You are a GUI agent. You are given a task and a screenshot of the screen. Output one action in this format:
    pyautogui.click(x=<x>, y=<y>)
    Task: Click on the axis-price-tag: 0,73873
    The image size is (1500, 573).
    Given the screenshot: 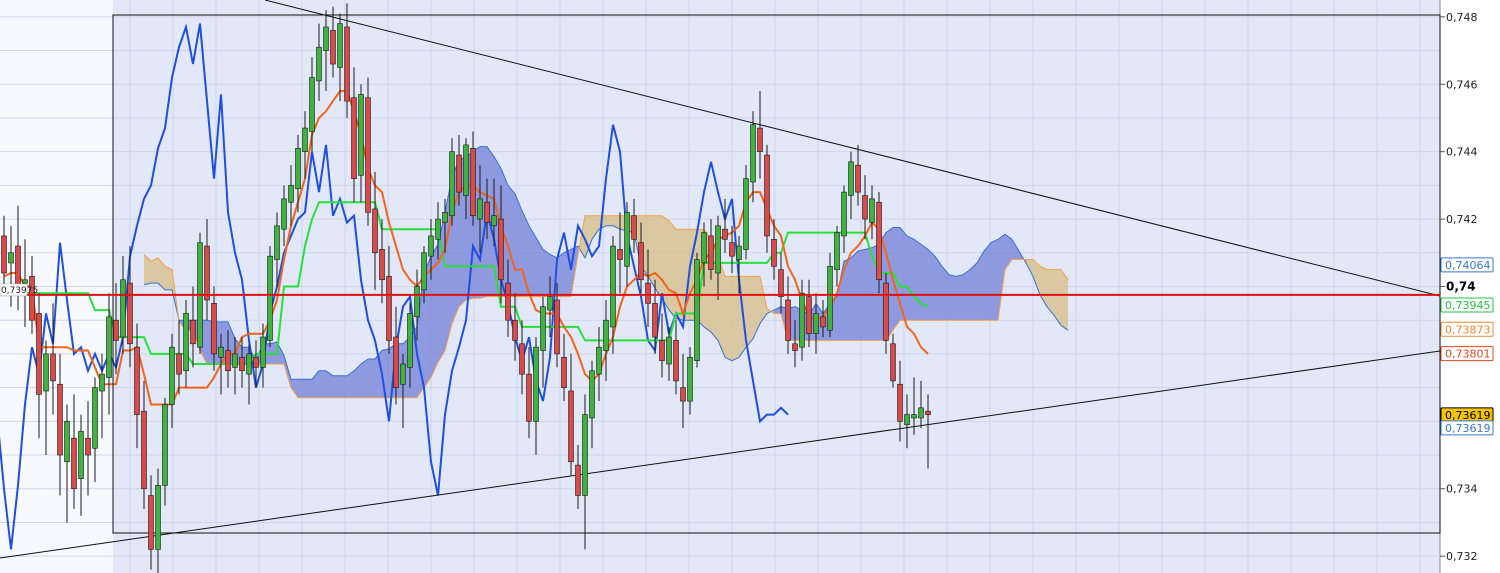 What is the action you would take?
    pyautogui.click(x=1467, y=329)
    